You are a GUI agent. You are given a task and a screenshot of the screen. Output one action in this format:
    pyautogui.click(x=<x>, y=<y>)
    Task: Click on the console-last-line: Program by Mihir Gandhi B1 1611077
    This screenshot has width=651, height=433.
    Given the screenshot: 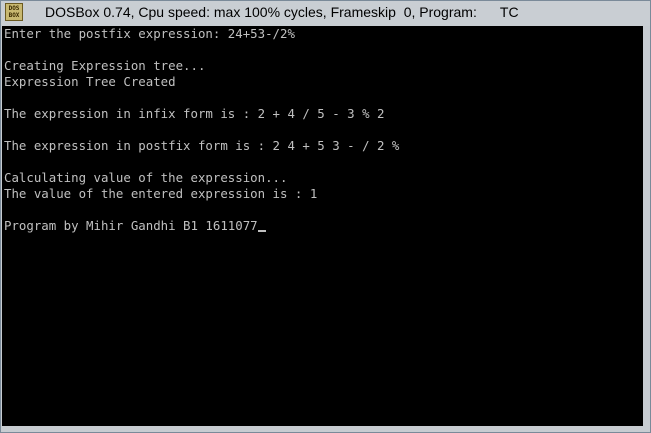 What is the action you would take?
    pyautogui.click(x=135, y=226)
    